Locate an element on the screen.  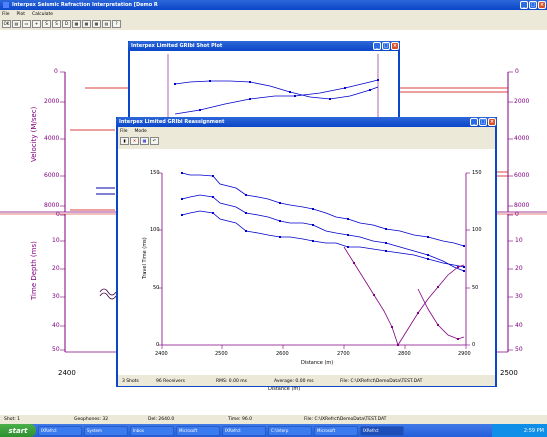
task-ixrefrct-3: IXRefrct is located at coordinates (382, 430).